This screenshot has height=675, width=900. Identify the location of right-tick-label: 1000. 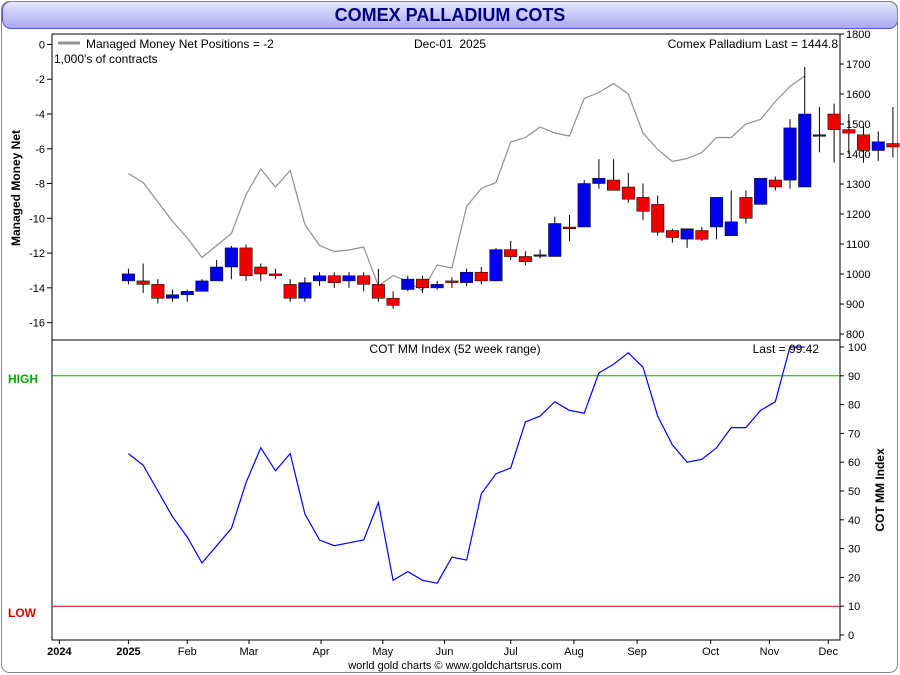
(858, 275).